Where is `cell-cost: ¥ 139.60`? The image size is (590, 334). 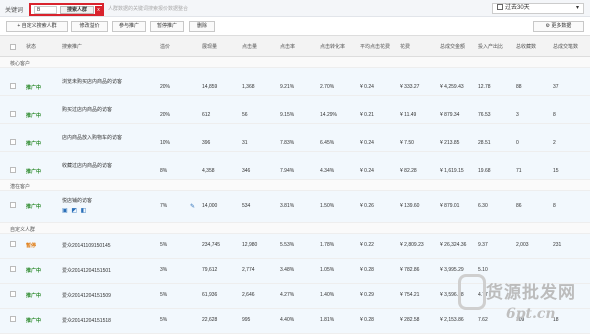
cell-cost: ¥ 139.60 is located at coordinates (410, 206).